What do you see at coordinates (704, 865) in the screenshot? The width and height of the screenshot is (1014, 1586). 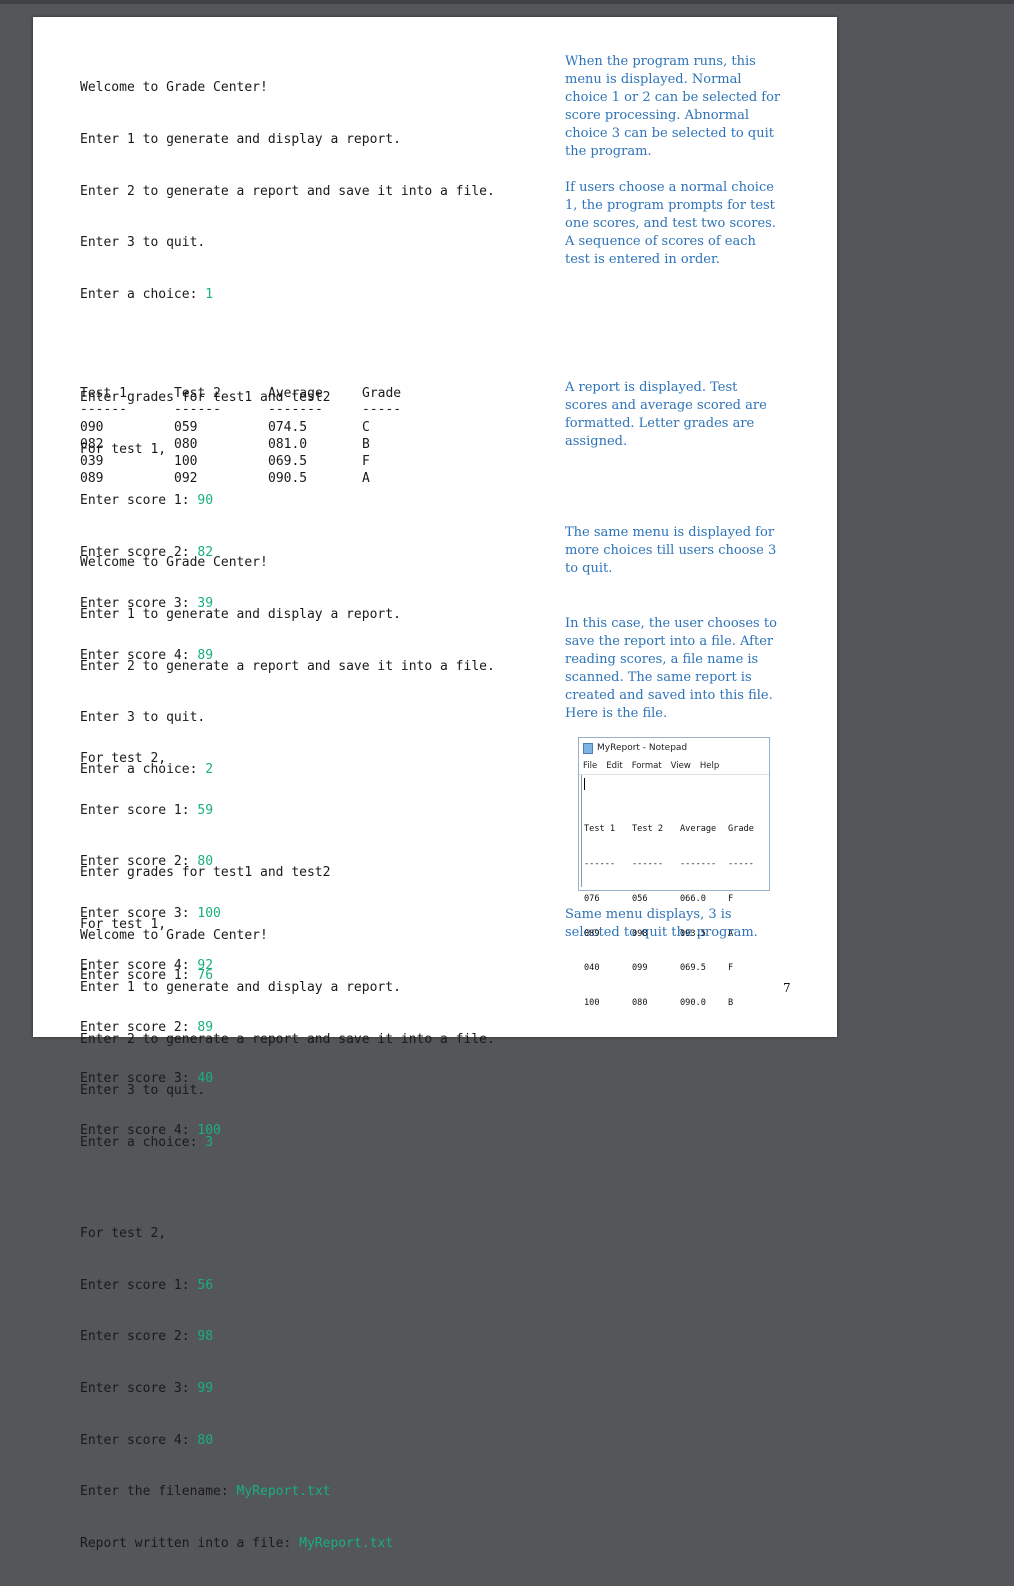 I see `notepad-cell: -------` at bounding box center [704, 865].